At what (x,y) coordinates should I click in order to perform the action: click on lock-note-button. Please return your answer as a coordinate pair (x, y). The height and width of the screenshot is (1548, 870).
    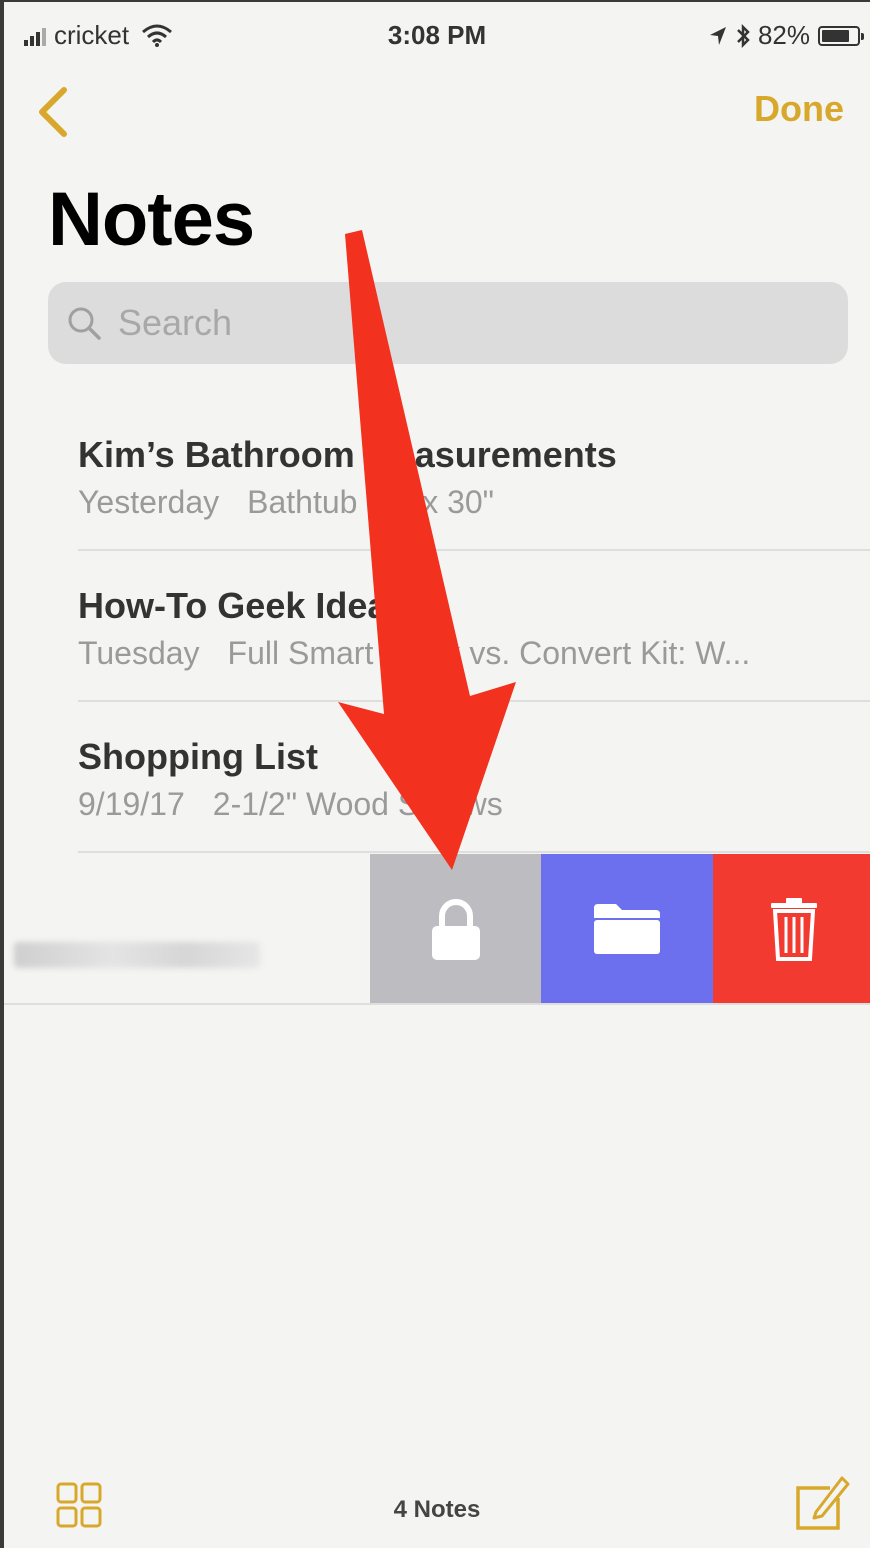
    Looking at the image, I should click on (455, 928).